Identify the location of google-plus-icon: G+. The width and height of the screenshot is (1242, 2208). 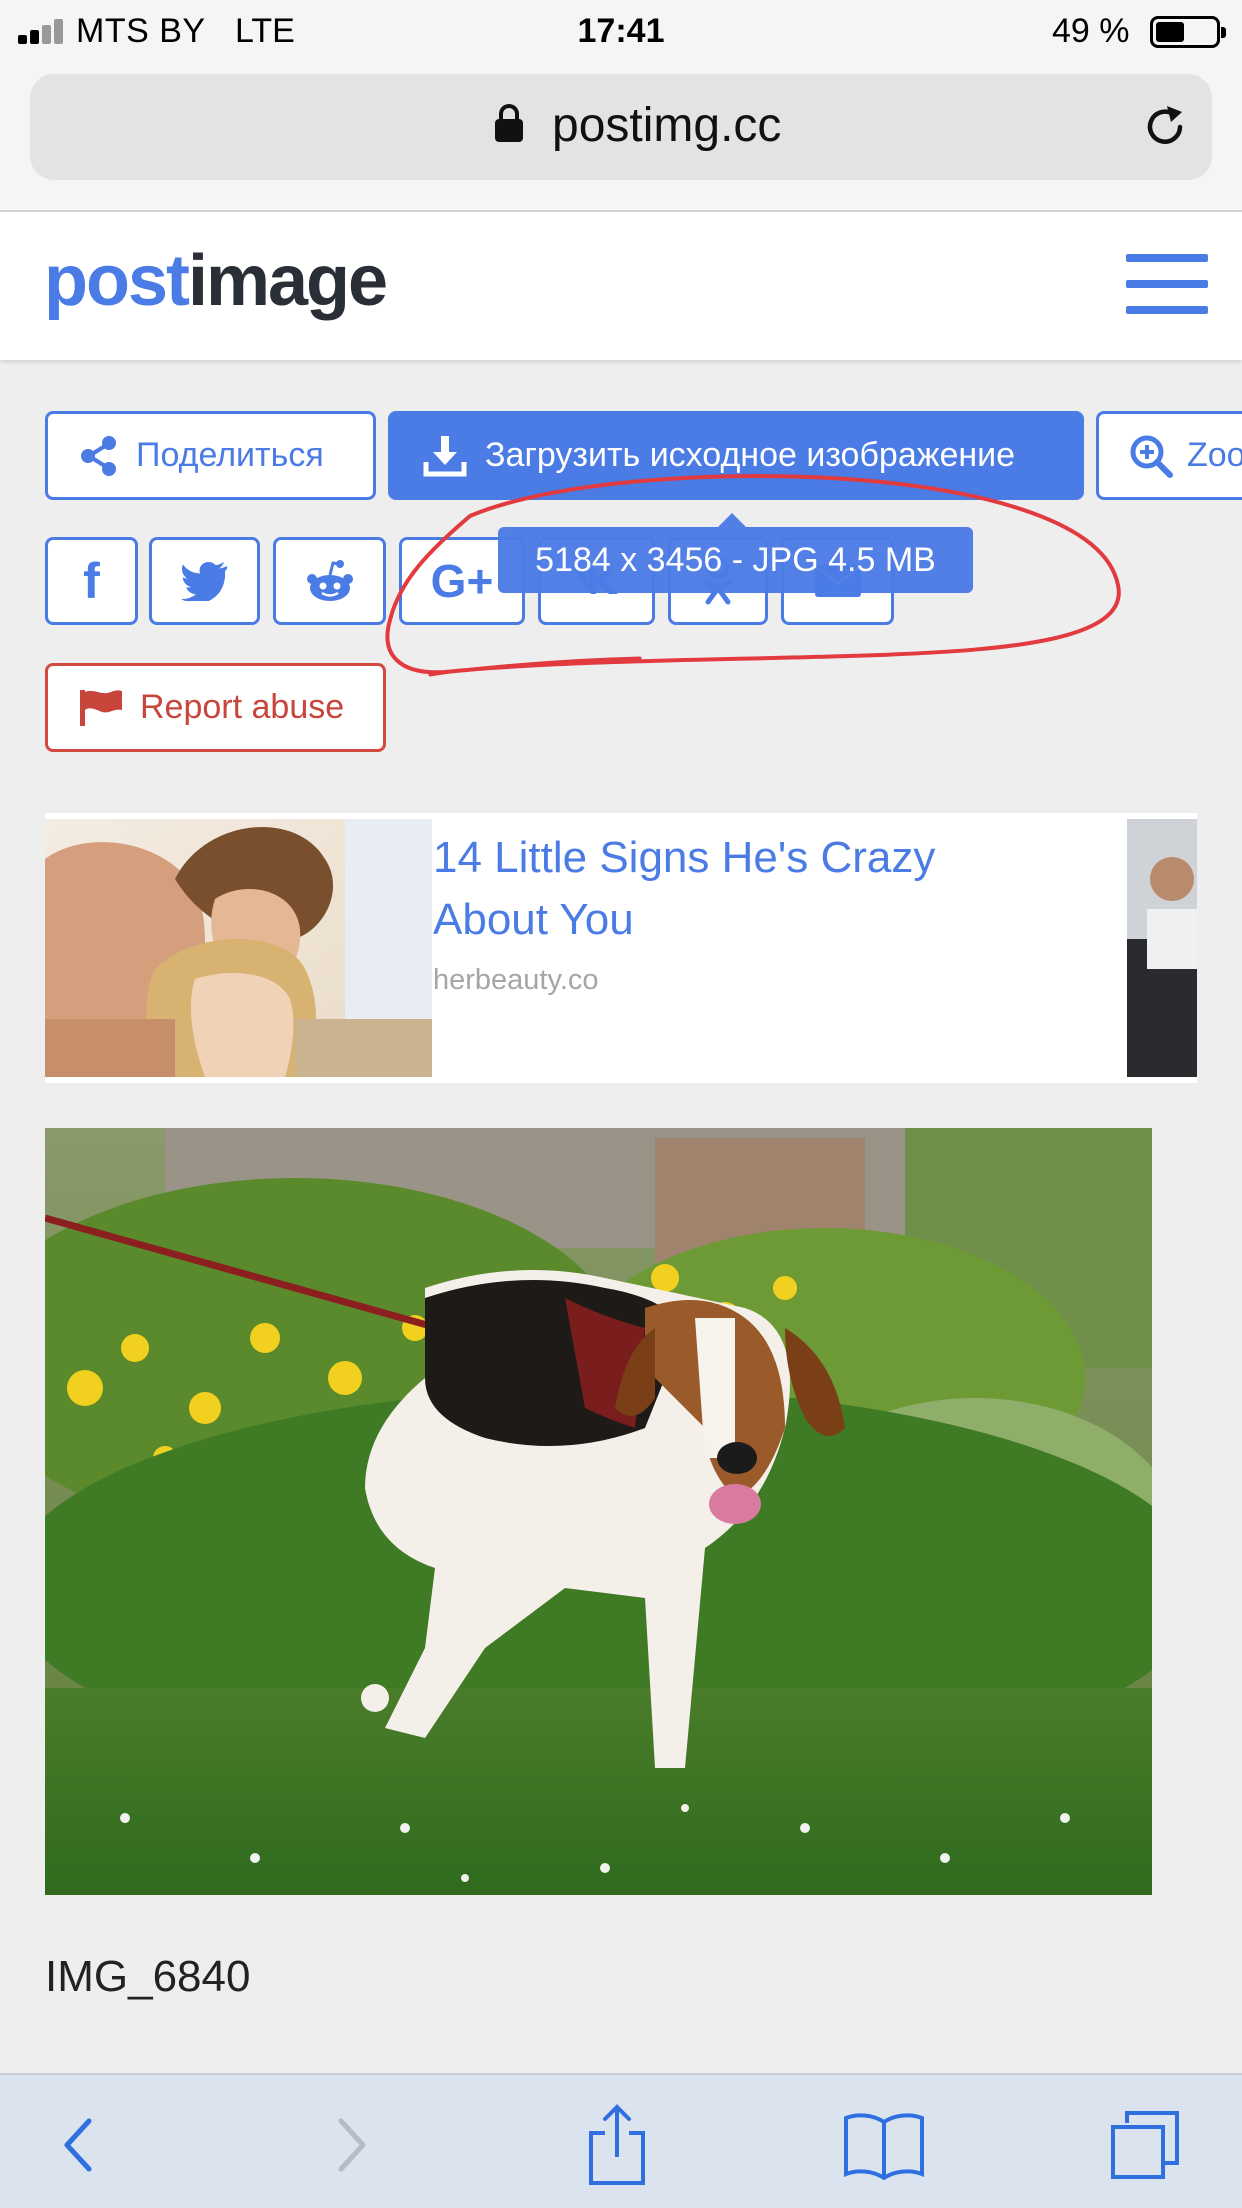
(462, 581).